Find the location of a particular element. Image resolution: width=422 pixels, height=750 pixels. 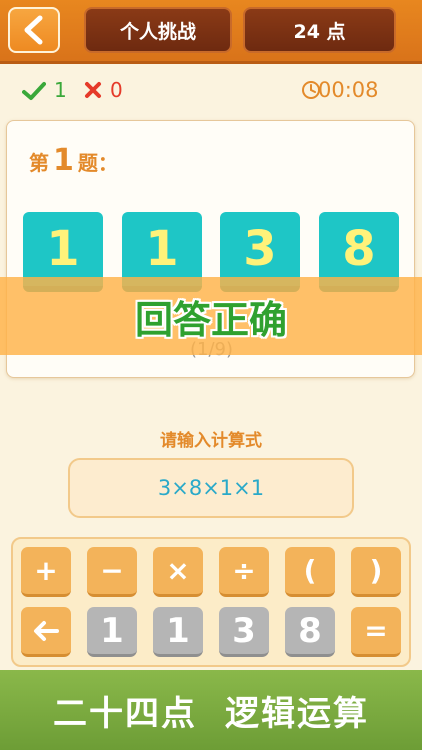

status-row: 1 0 00:08 is located at coordinates (211, 91).